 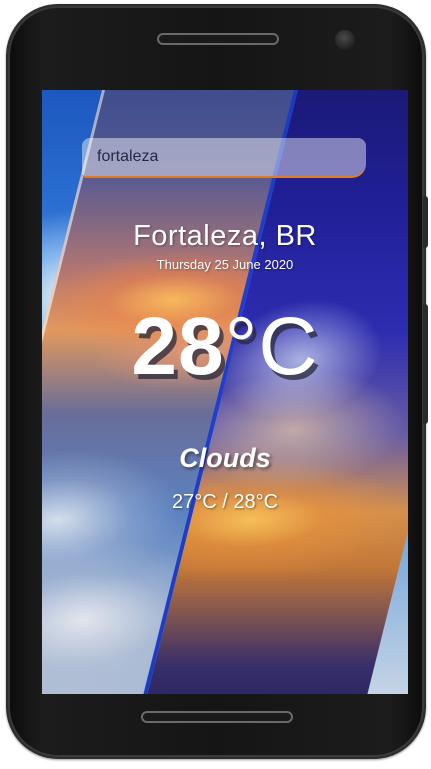 What do you see at coordinates (271, 346) in the screenshot?
I see `temperature-unit: °C` at bounding box center [271, 346].